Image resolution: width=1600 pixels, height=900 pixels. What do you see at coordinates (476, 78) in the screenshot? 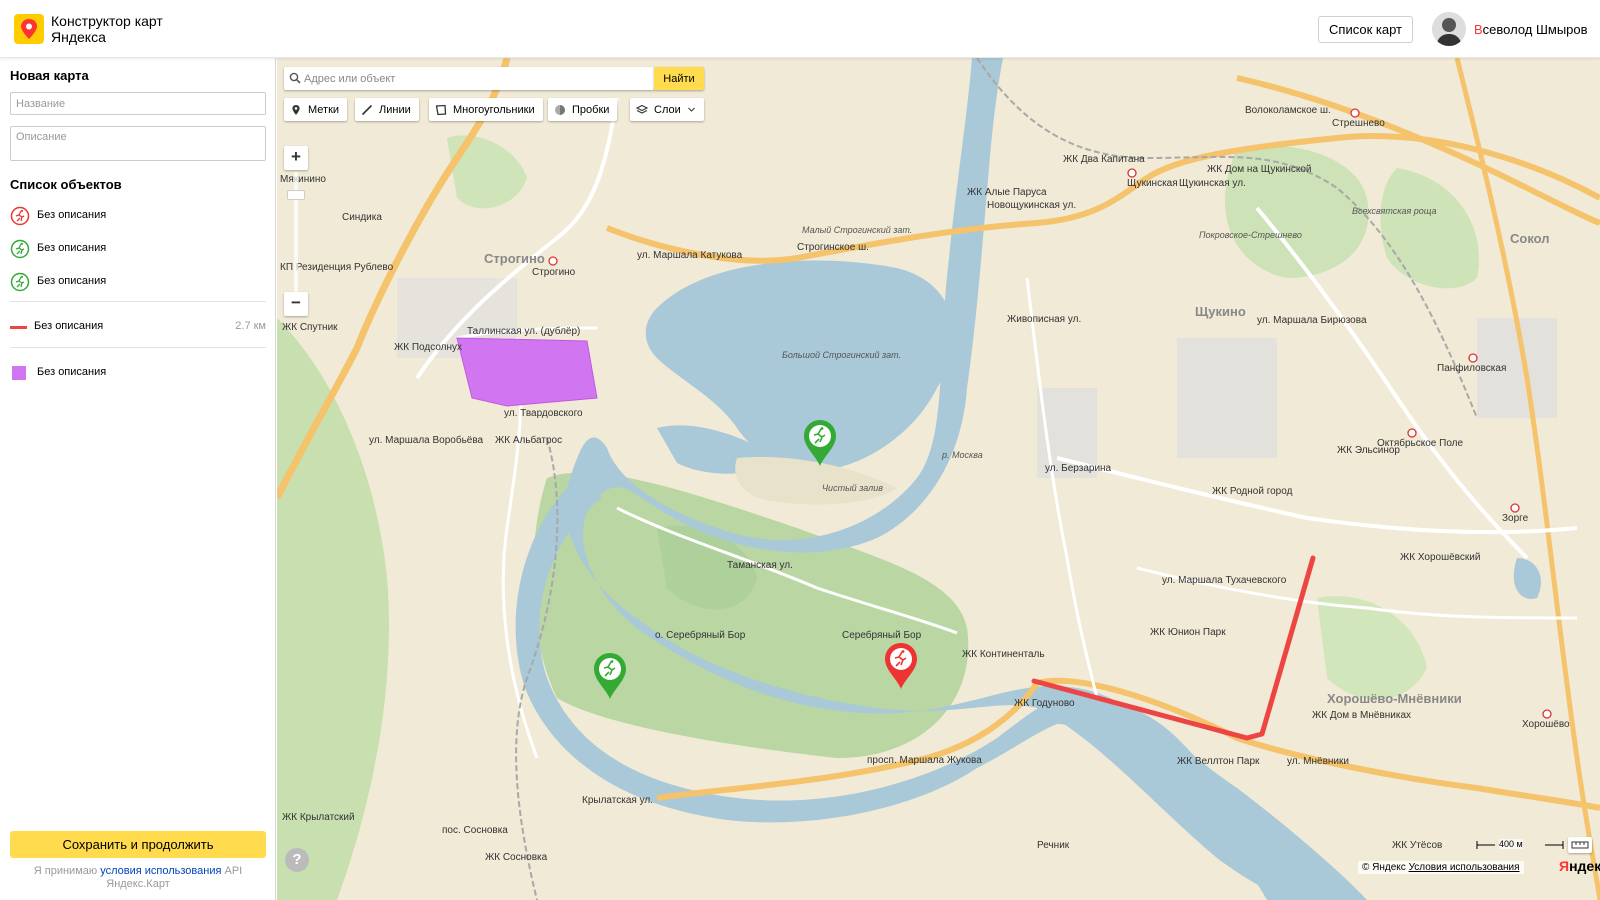
I see `map-search-input` at bounding box center [476, 78].